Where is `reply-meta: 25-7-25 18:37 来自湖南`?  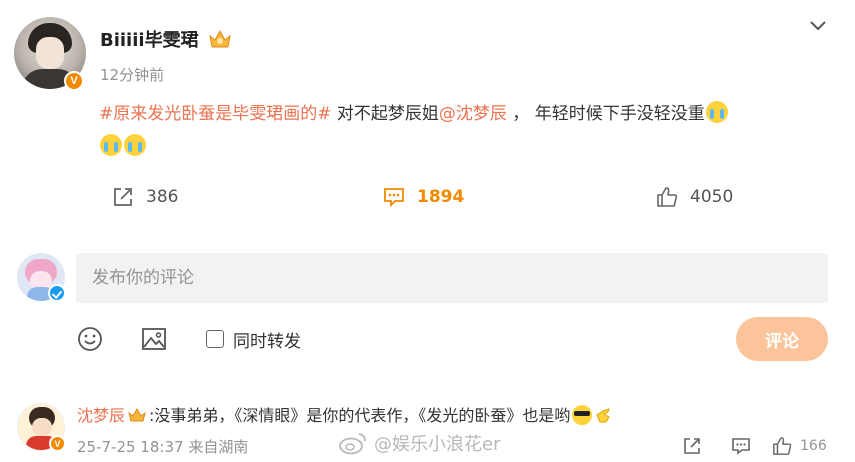
reply-meta: 25-7-25 18:37 来自湖南 is located at coordinates (162, 446).